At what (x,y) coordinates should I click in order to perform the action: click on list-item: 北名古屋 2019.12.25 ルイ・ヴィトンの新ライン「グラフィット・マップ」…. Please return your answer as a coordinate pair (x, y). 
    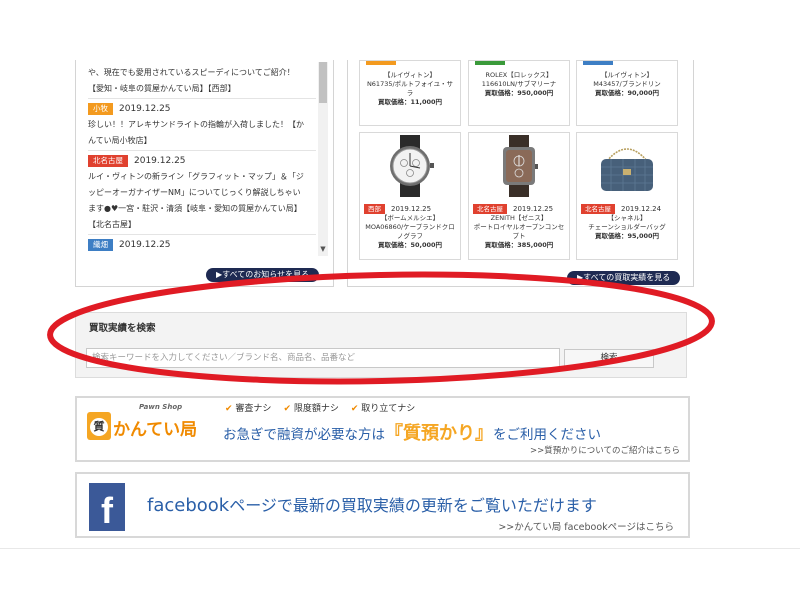
    Looking at the image, I should click on (202, 193).